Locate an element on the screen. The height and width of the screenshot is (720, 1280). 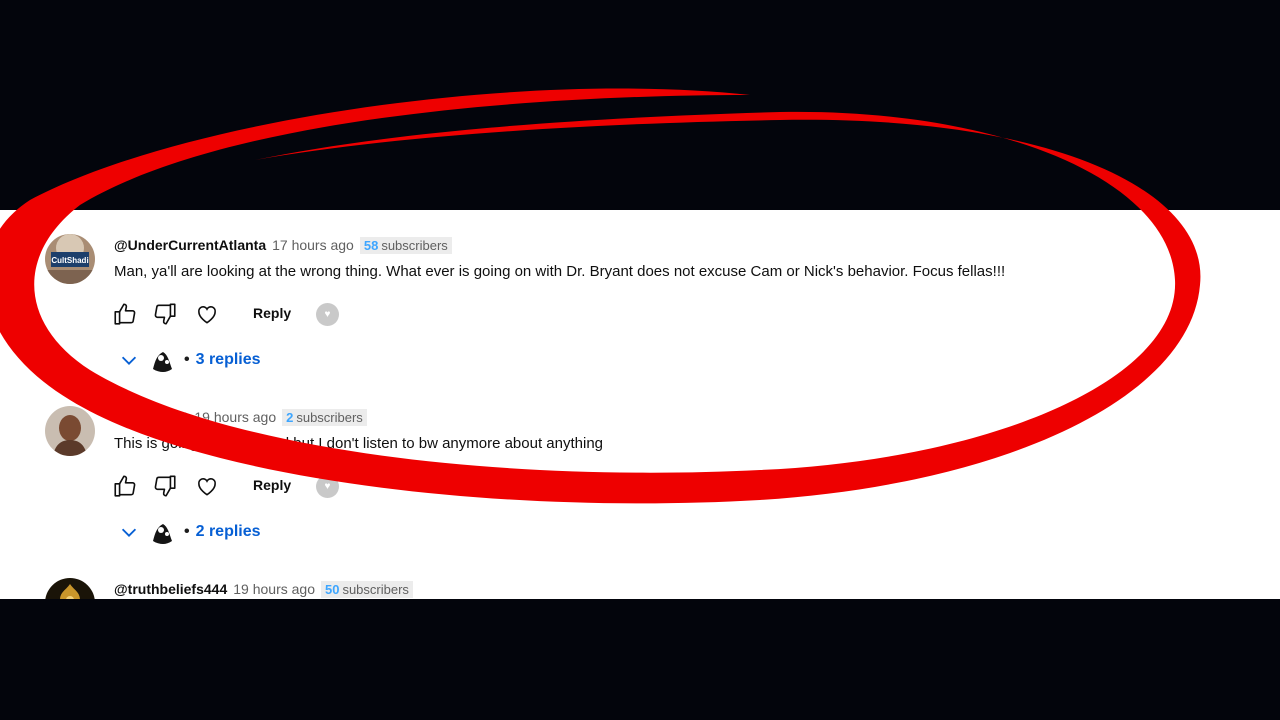
replies-count: 3 replies is located at coordinates (228, 360).